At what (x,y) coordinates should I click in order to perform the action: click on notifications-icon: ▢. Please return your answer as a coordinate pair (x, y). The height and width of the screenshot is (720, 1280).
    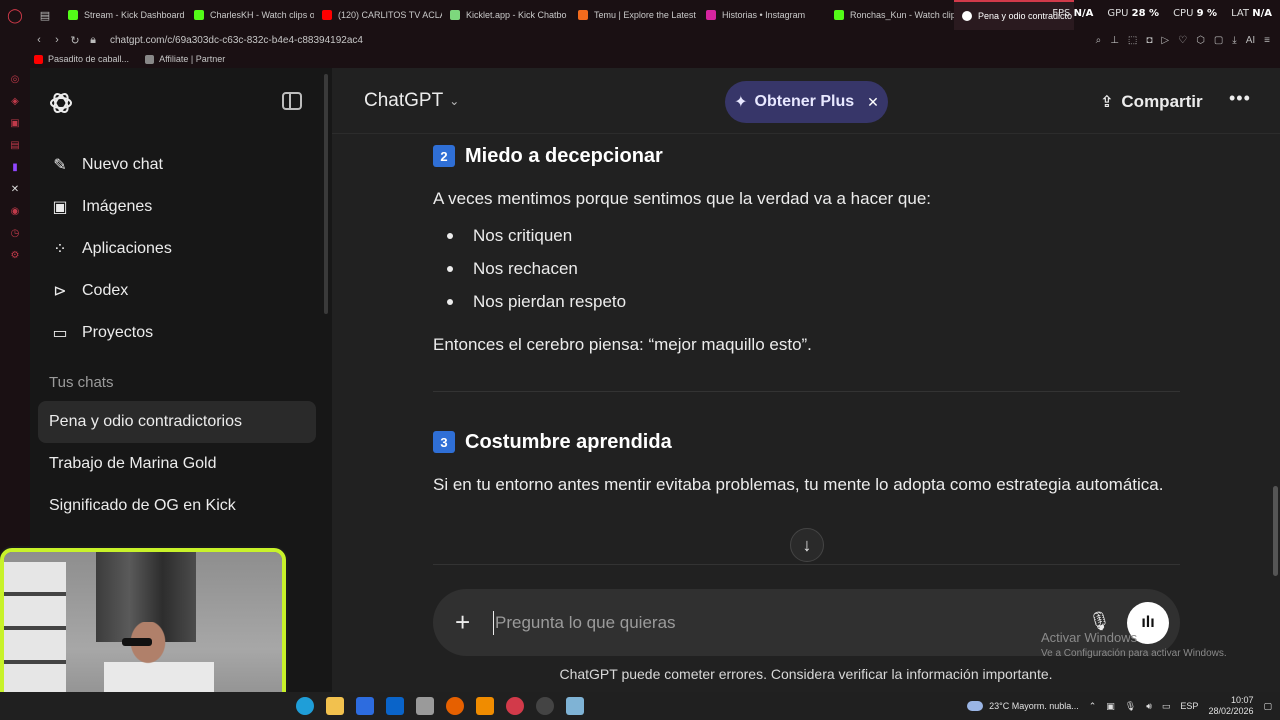
    Looking at the image, I should click on (1267, 706).